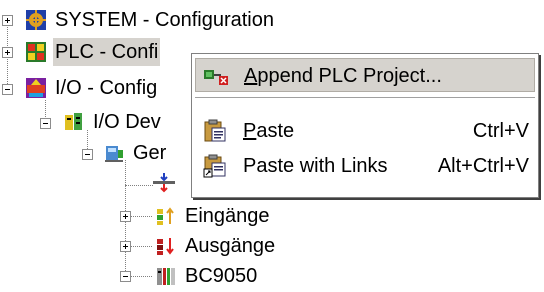  I want to click on paste-with-links-icon, so click(214, 166).